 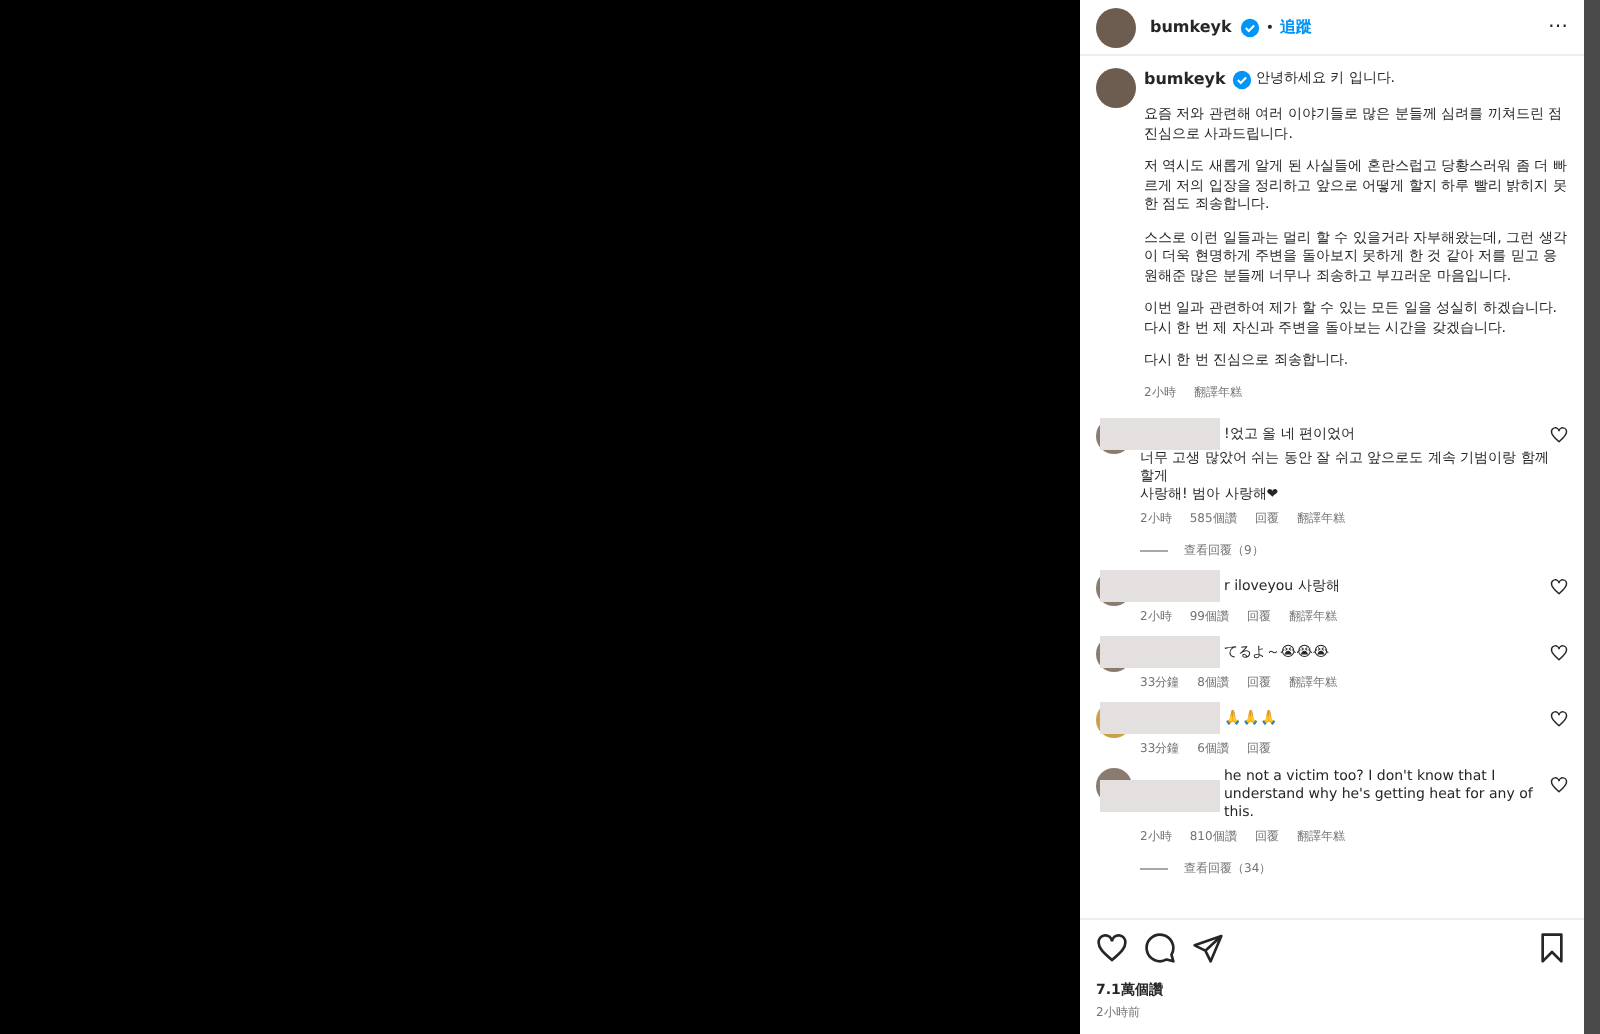 I want to click on more-options-button: ⋯, so click(x=1558, y=27).